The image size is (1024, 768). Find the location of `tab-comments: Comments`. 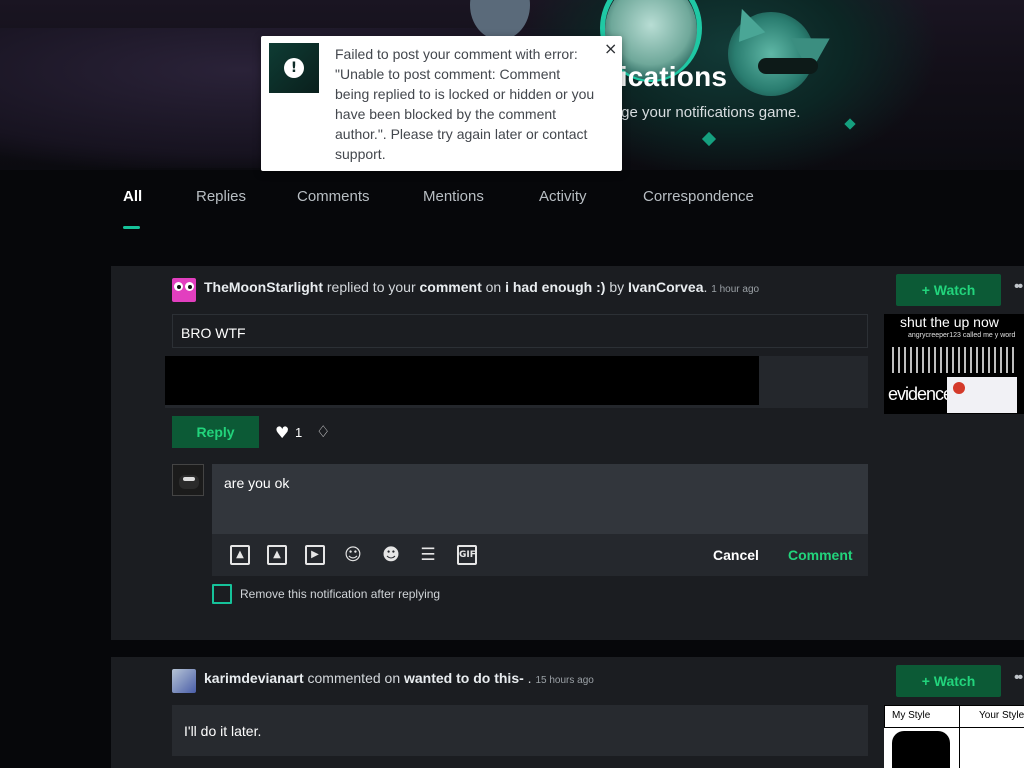

tab-comments: Comments is located at coordinates (333, 196).